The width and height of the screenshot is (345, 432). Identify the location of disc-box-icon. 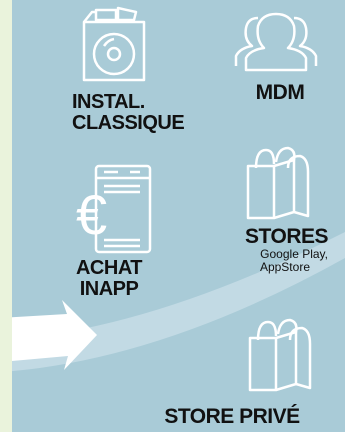
(114, 44).